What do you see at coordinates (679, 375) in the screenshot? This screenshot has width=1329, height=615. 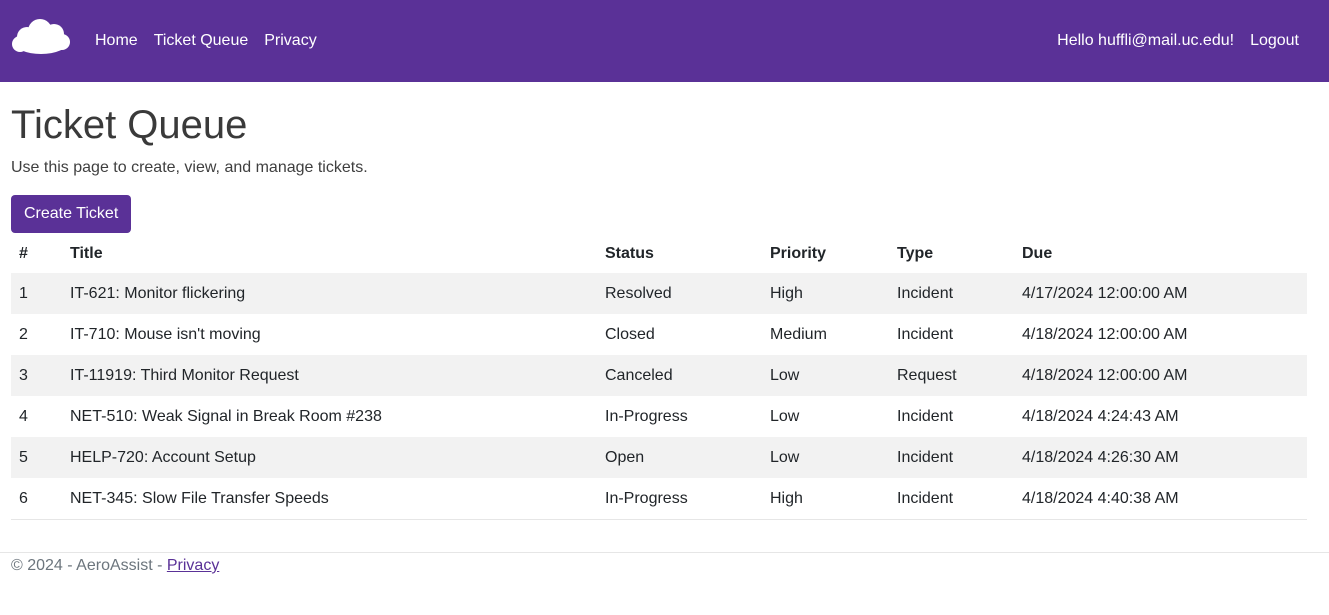 I see `cell-status: Canceled` at bounding box center [679, 375].